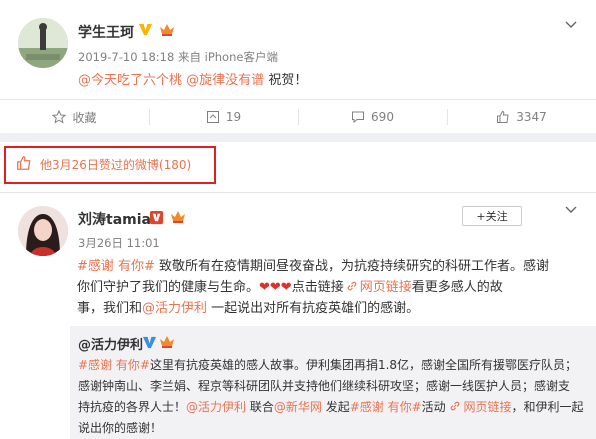  Describe the element at coordinates (298, 192) in the screenshot. I see `divider` at that location.